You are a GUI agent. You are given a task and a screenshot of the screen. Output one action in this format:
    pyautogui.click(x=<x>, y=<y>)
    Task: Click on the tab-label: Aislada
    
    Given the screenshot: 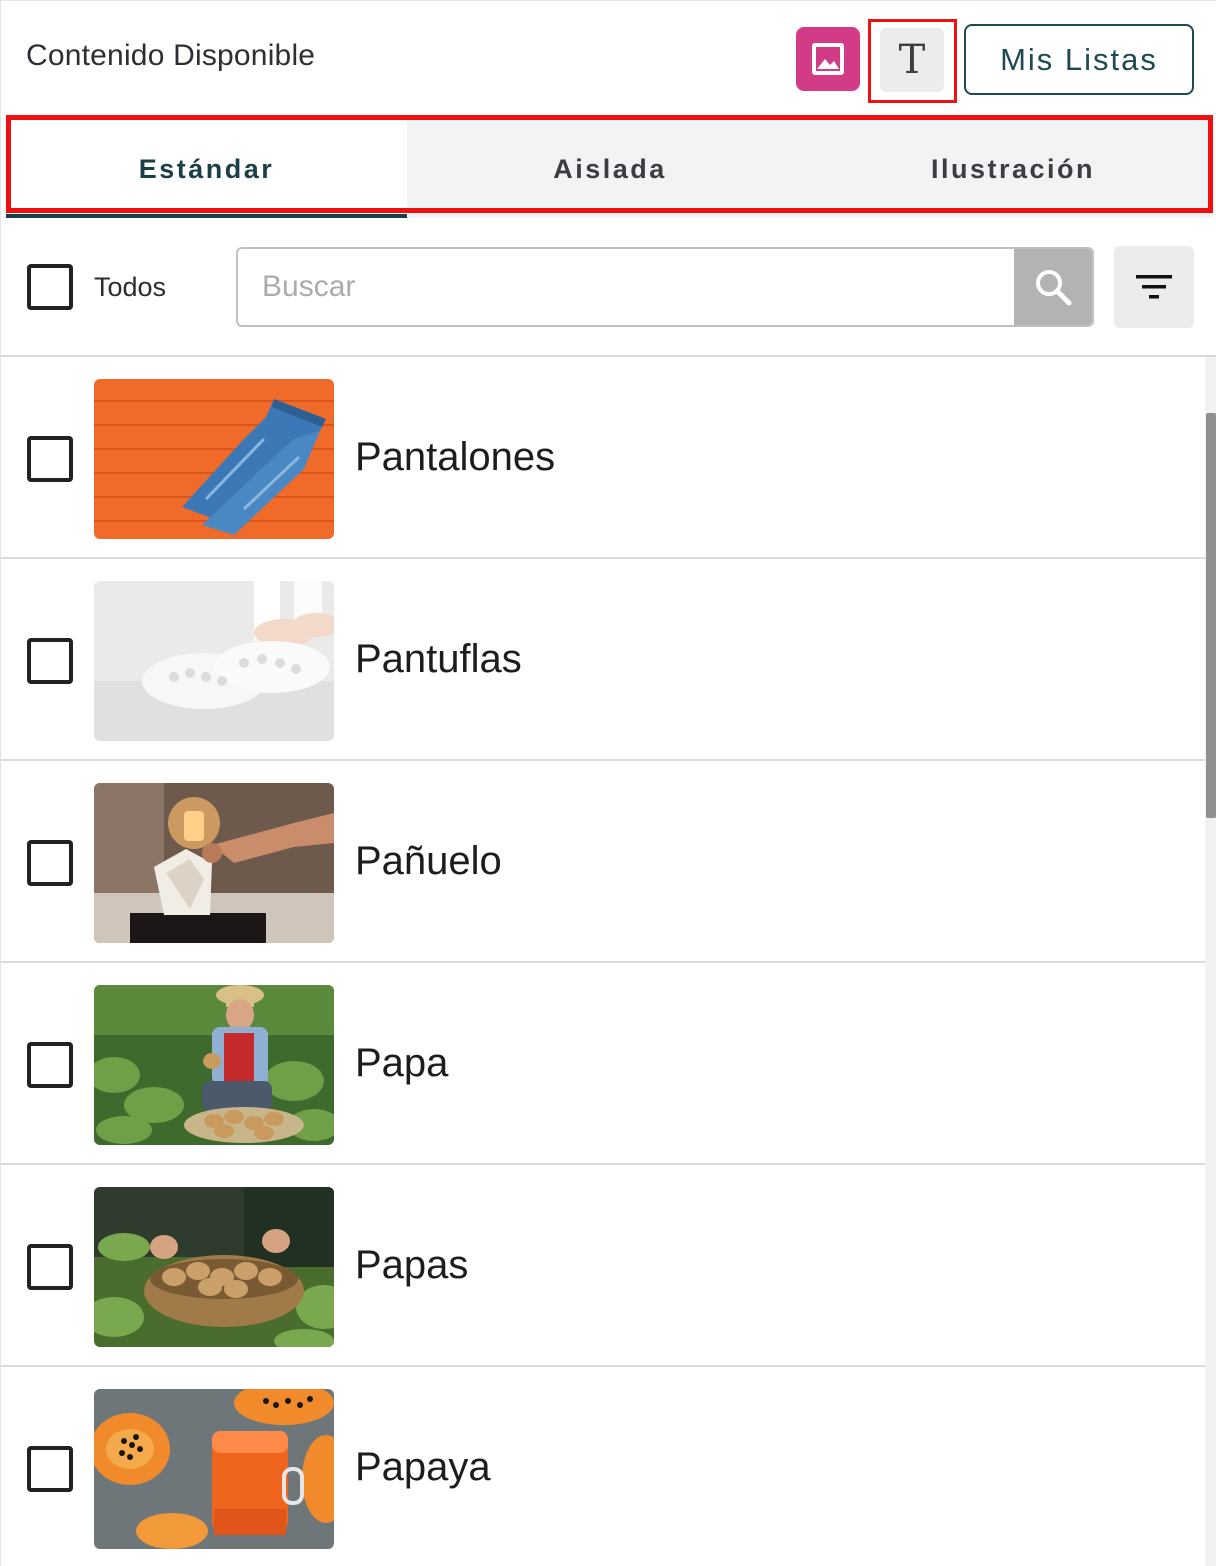 What is the action you would take?
    pyautogui.click(x=610, y=168)
    